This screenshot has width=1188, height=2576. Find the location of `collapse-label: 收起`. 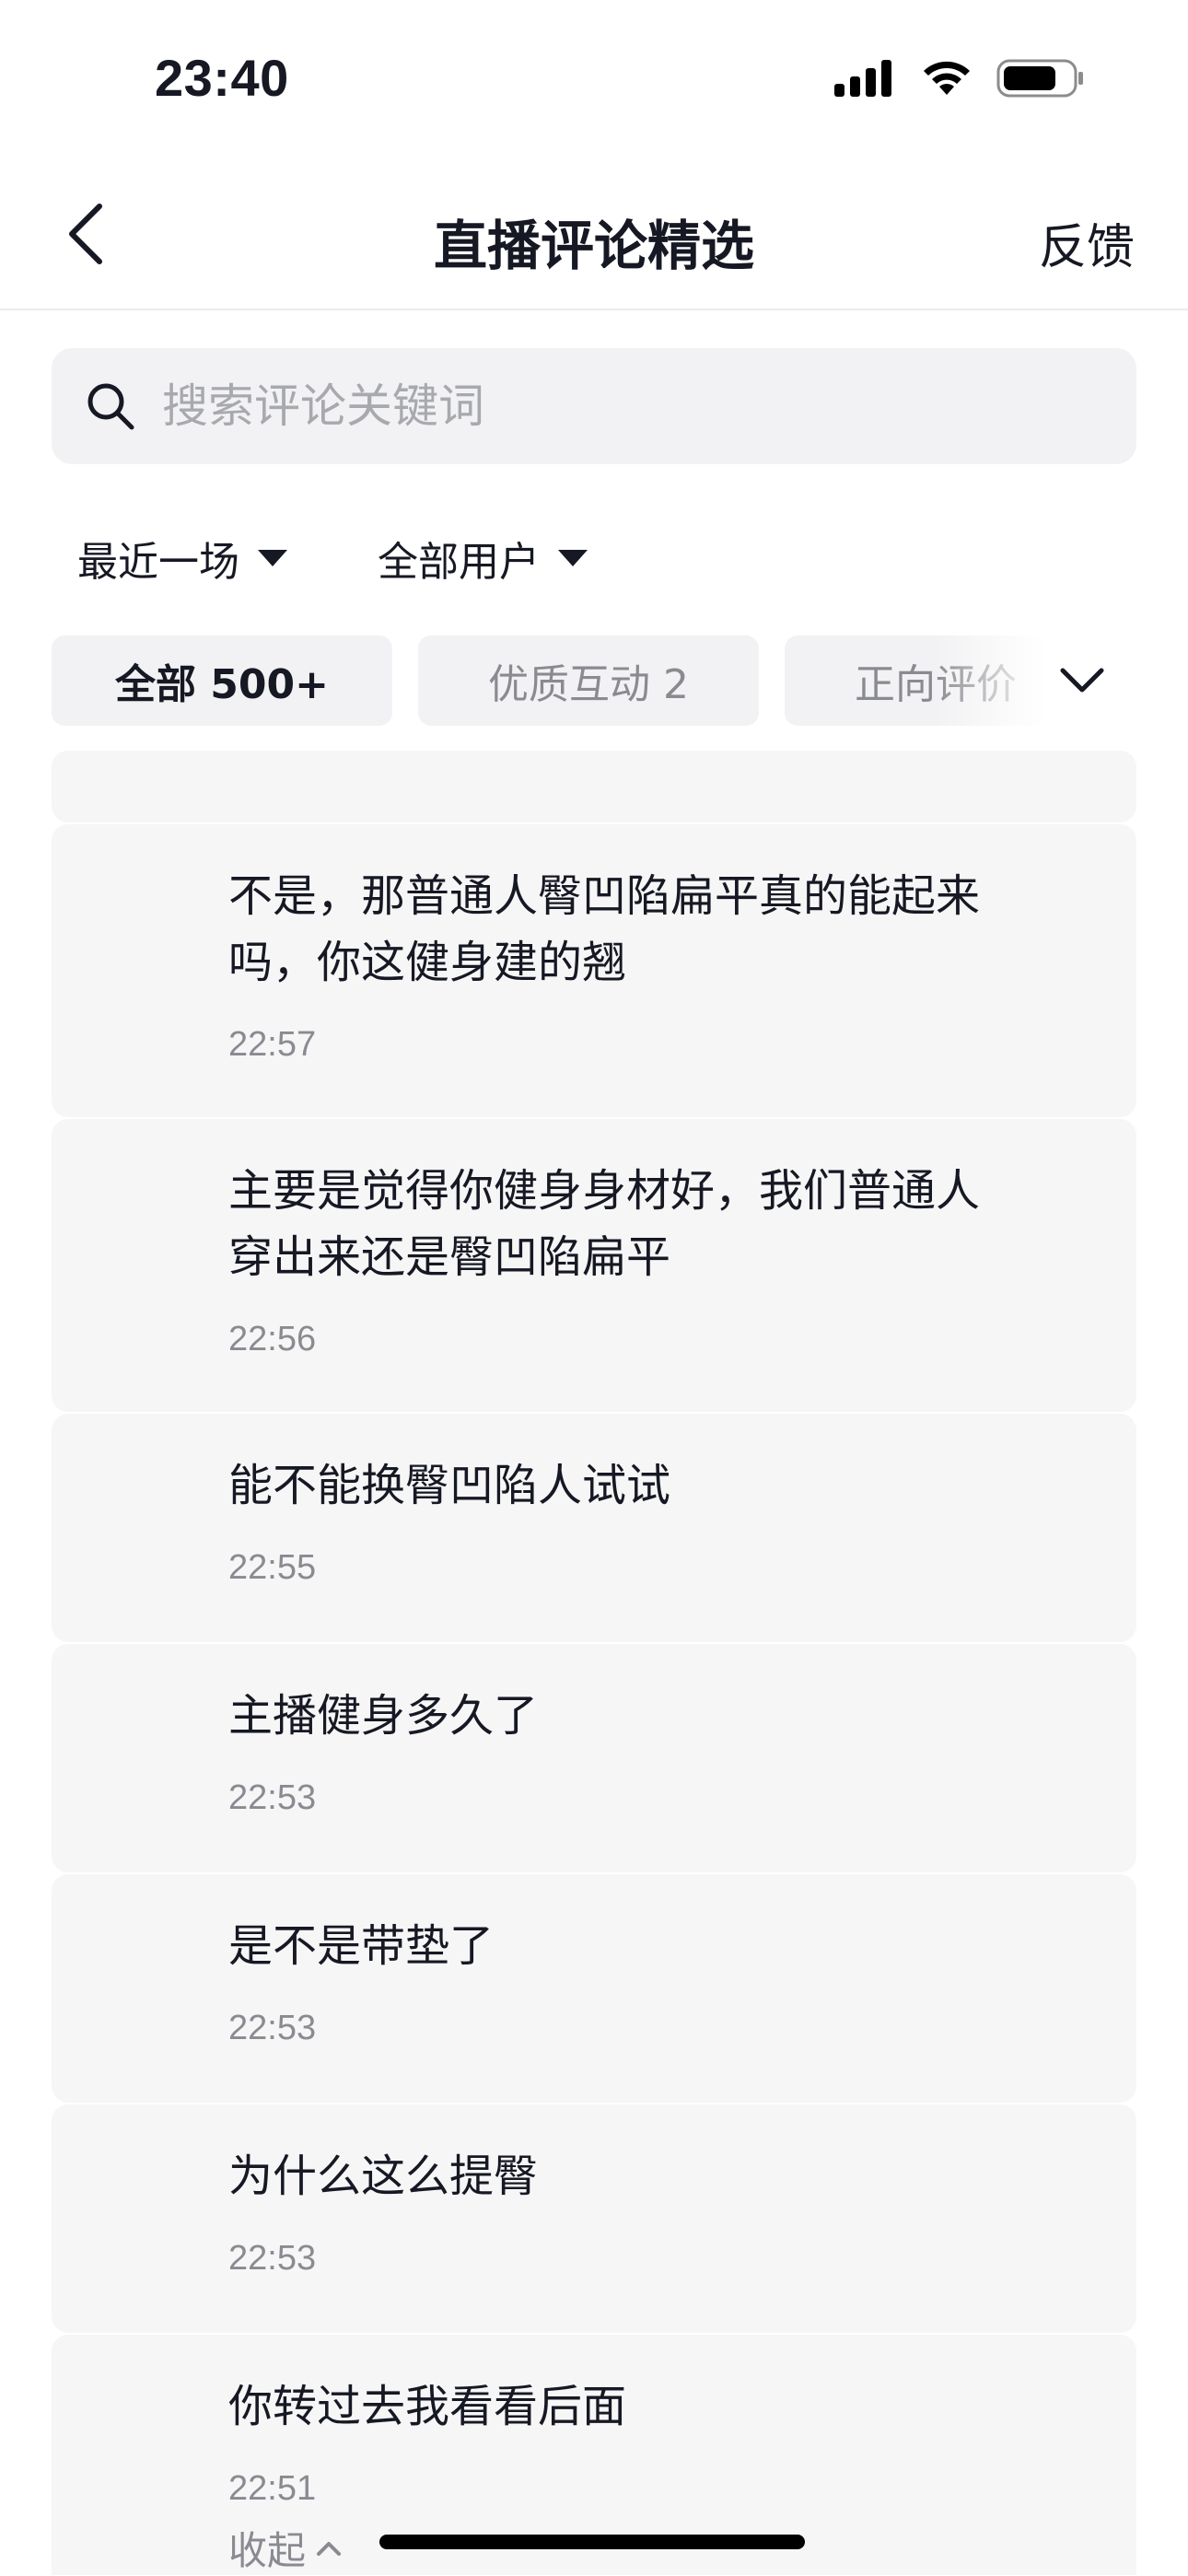

collapse-label: 收起 is located at coordinates (267, 2550).